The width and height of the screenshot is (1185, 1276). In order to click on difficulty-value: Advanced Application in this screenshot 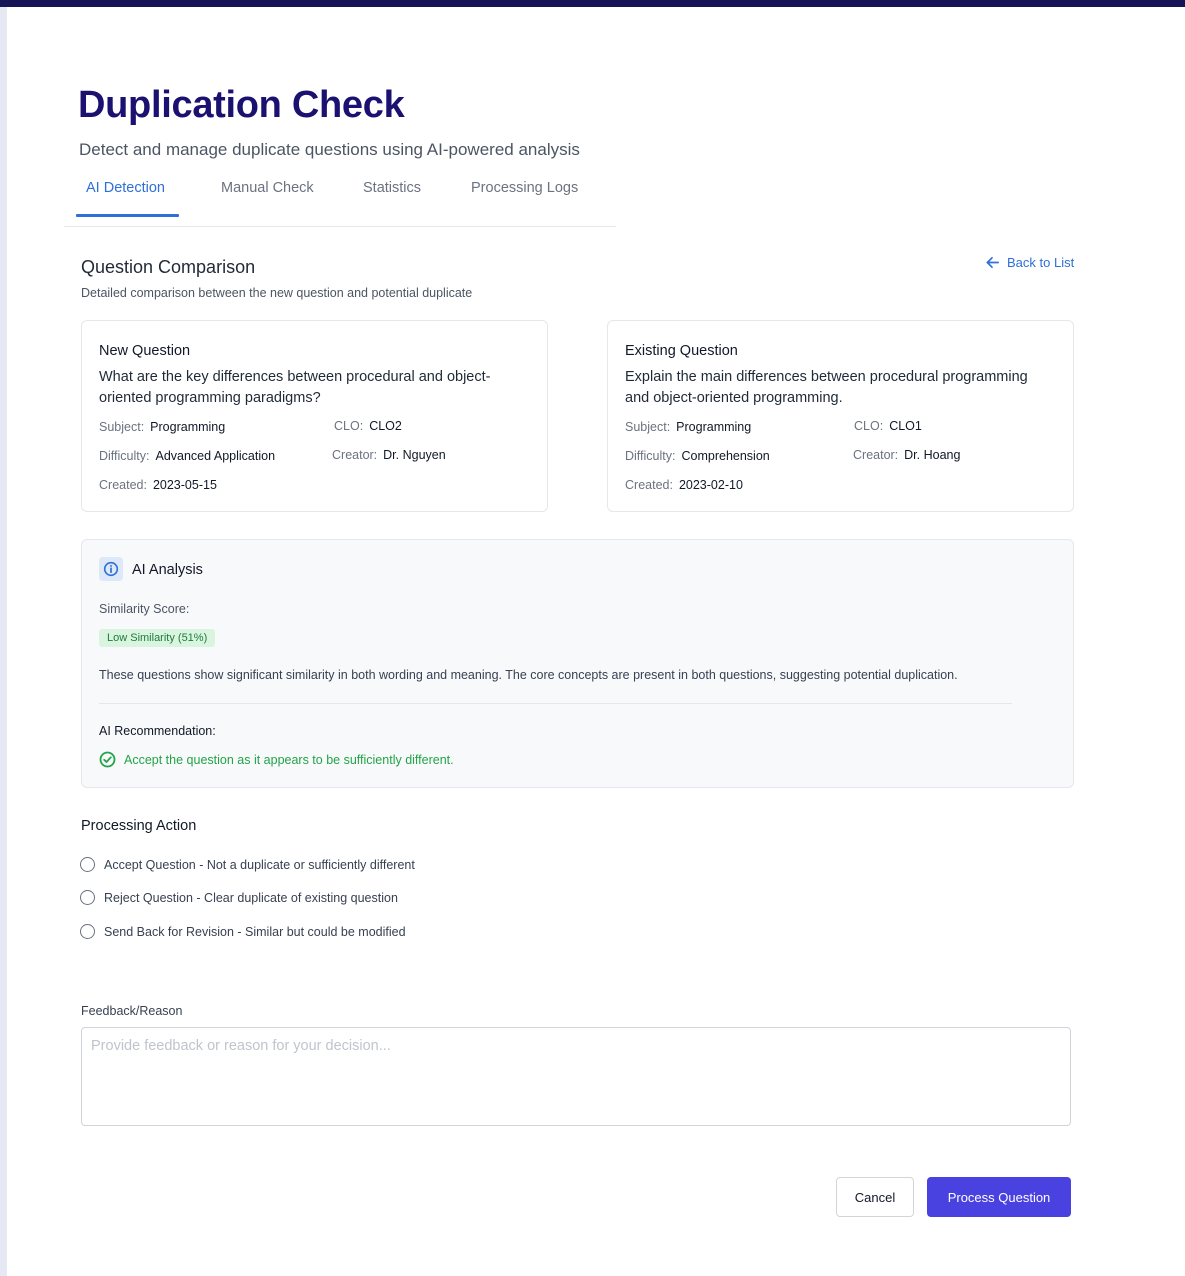, I will do `click(215, 456)`.